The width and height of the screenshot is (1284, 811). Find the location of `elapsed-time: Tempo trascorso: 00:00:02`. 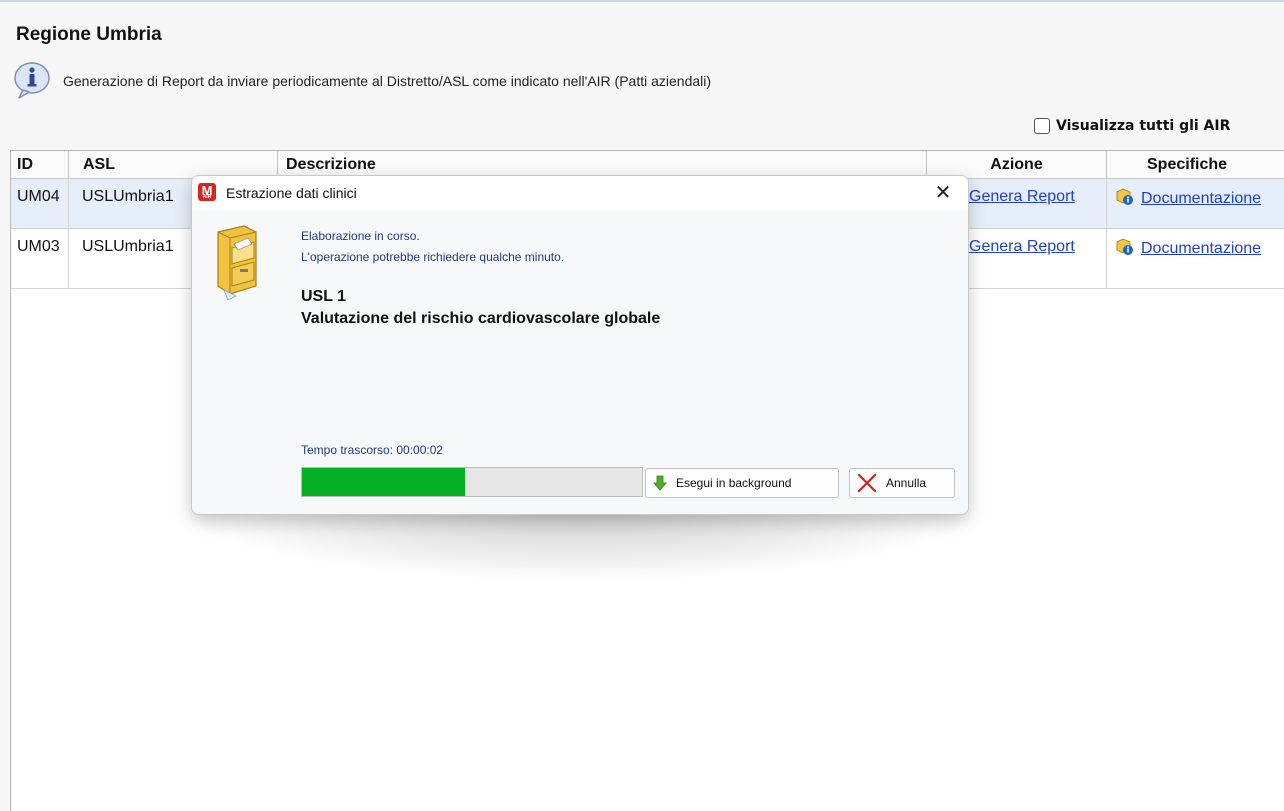

elapsed-time: Tempo trascorso: 00:00:02 is located at coordinates (372, 450).